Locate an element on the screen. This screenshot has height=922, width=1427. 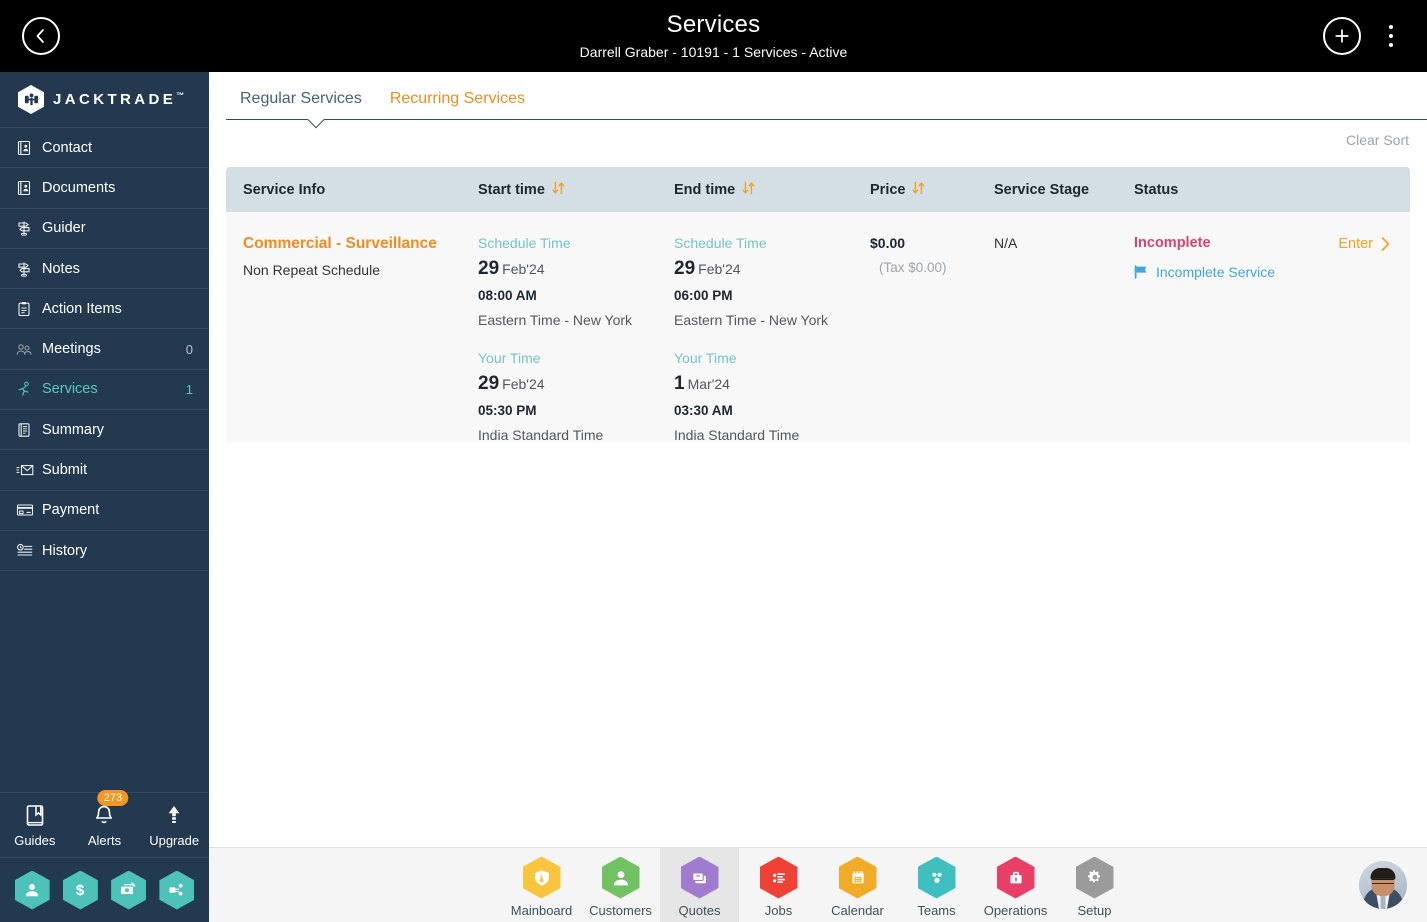
avatar is located at coordinates (1383, 885).